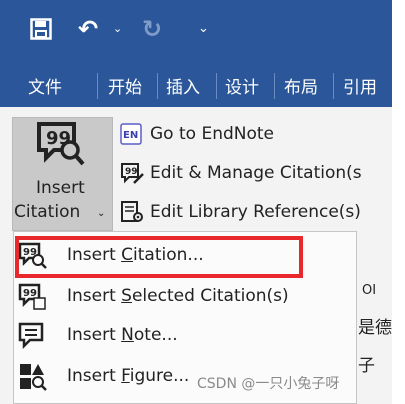 This screenshot has width=405, height=404. I want to click on edit-library-reference-button: Edit Library Reference(s), so click(240, 212).